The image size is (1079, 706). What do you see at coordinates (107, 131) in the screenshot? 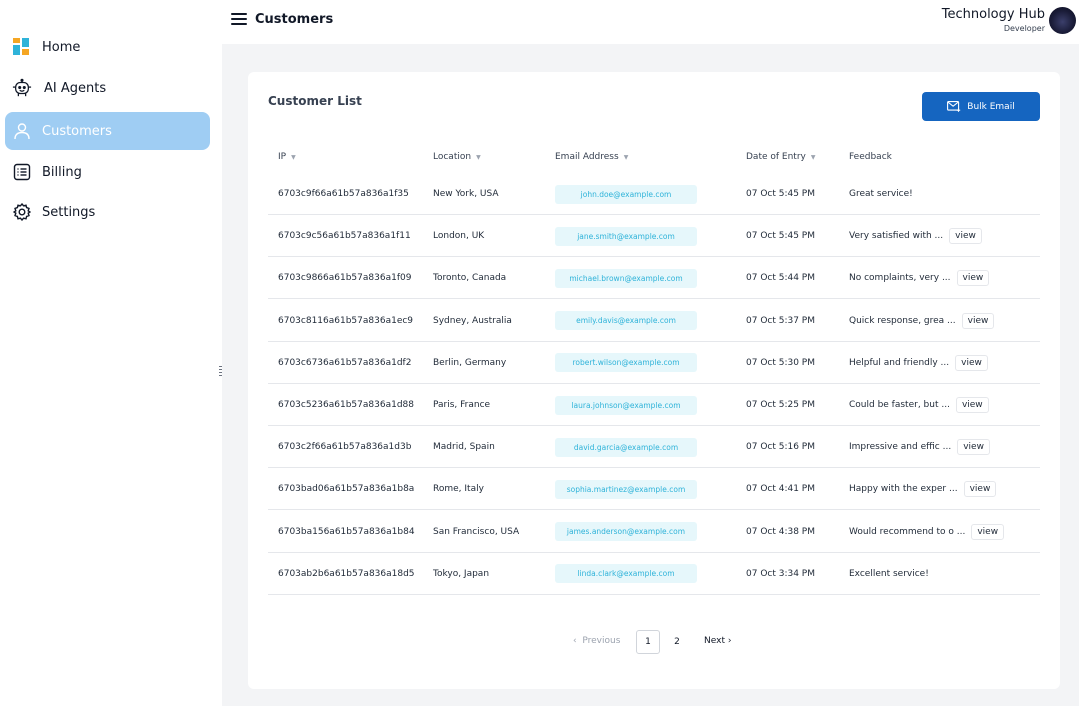
I see `sidebar-item-customers: Customers` at bounding box center [107, 131].